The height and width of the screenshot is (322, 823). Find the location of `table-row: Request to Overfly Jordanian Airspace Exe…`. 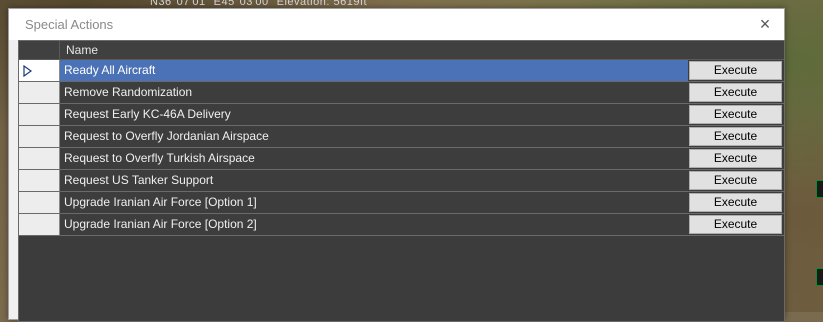

table-row: Request to Overfly Jordanian Airspace Exe… is located at coordinates (401, 137).